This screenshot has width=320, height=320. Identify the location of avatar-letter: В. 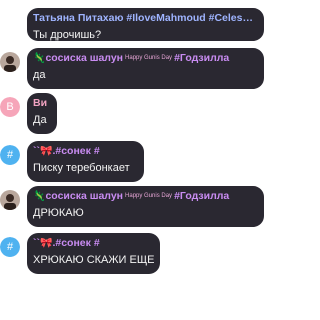
(10, 107).